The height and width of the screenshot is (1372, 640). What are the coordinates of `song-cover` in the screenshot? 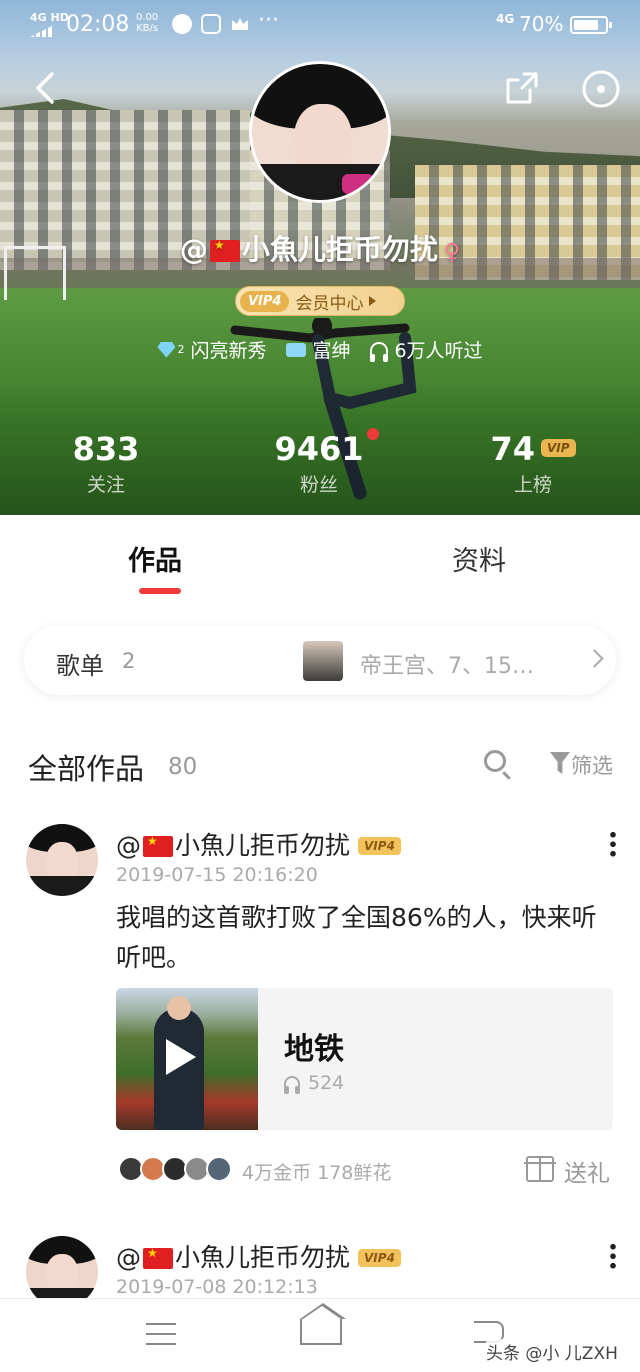 It's located at (187, 1059).